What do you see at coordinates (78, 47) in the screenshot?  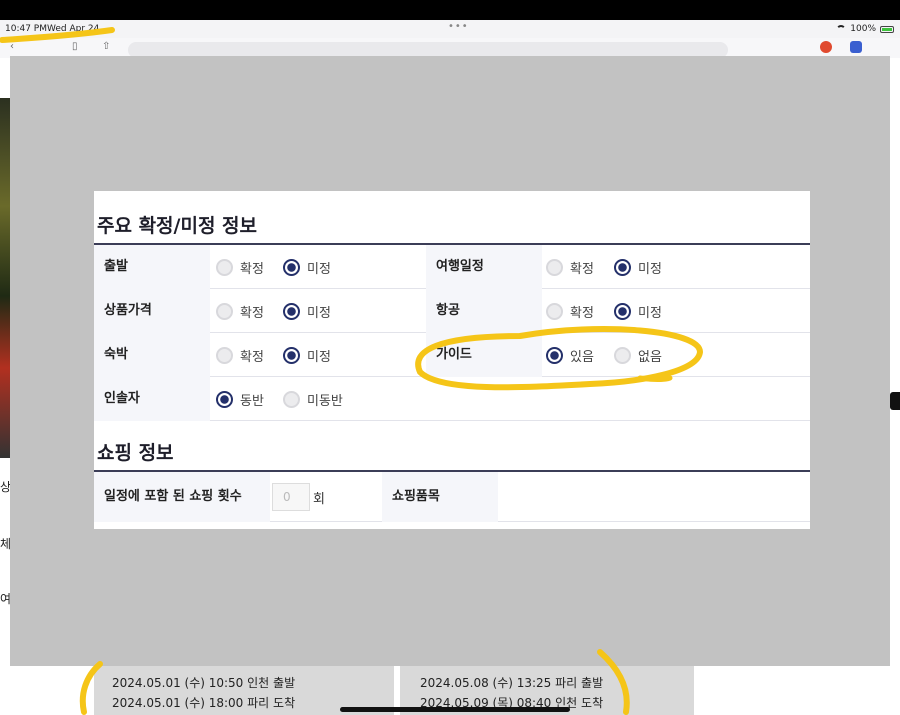 I see `book-icon: ▯` at bounding box center [78, 47].